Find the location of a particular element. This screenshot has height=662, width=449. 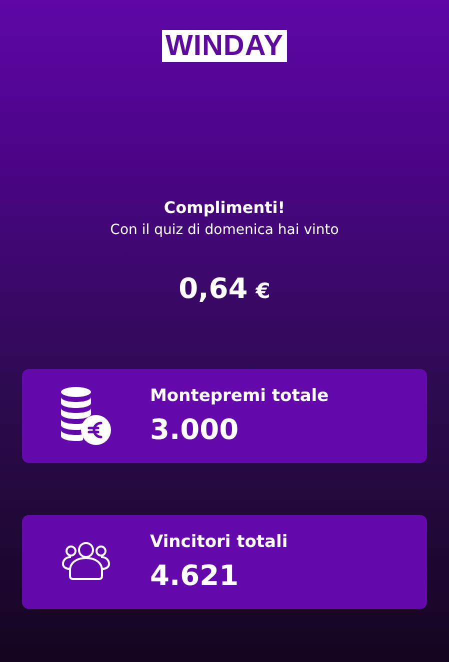

logo: WINDAY is located at coordinates (225, 46).